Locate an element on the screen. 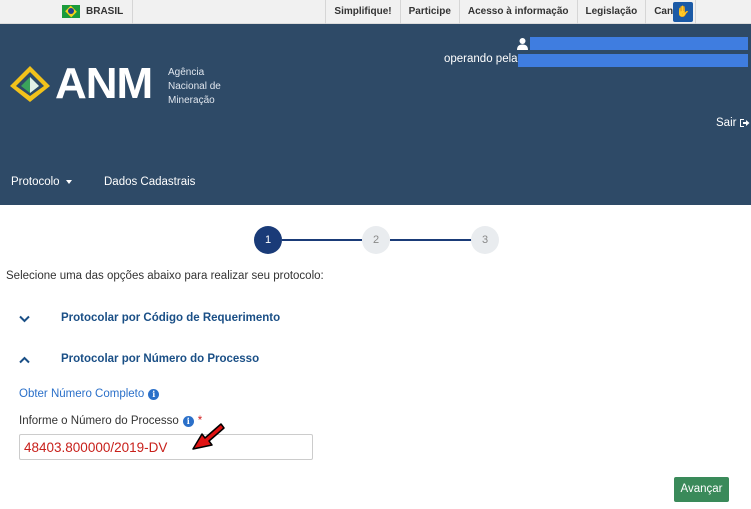 The image size is (751, 509). operating-label: operando pela: is located at coordinates (482, 59).